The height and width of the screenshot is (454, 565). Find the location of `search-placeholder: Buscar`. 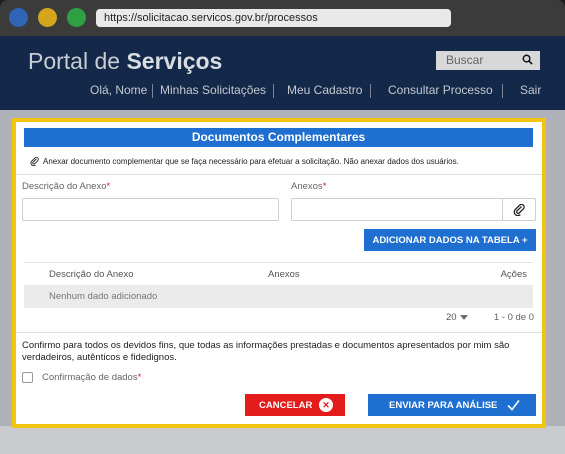

search-placeholder: Buscar is located at coordinates (465, 60).